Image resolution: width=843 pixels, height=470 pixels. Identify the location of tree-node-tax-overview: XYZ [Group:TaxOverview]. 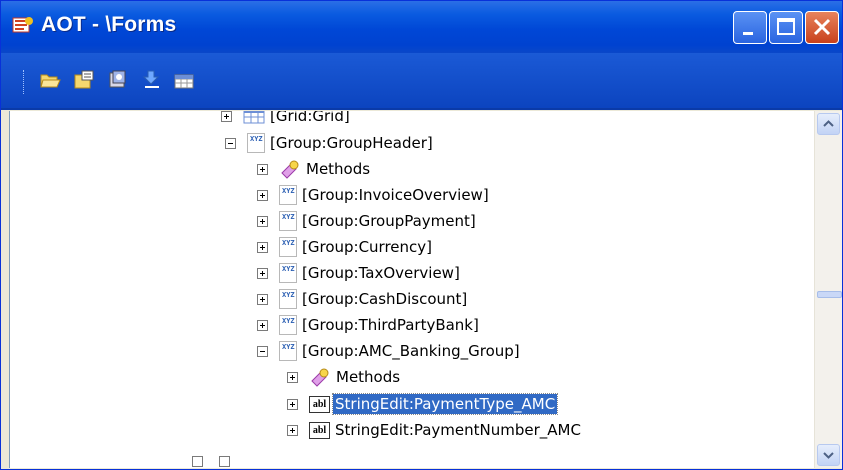
(358, 273).